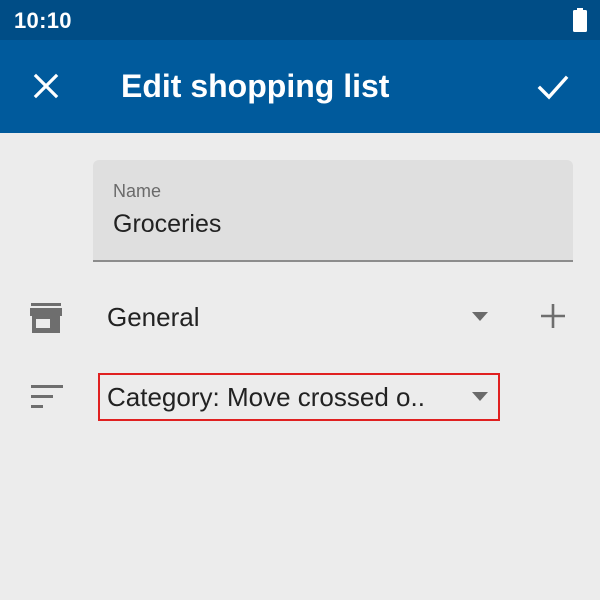 The width and height of the screenshot is (600, 600). I want to click on sort-selected-value: Category: Move crossed o.., so click(266, 397).